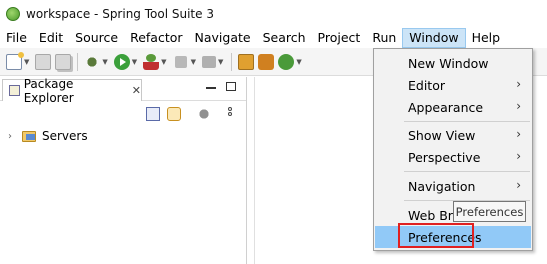 The image size is (547, 264). Describe the element at coordinates (273, 14) in the screenshot. I see `title-bar: workspace - Spring Tool Suite 3` at that location.